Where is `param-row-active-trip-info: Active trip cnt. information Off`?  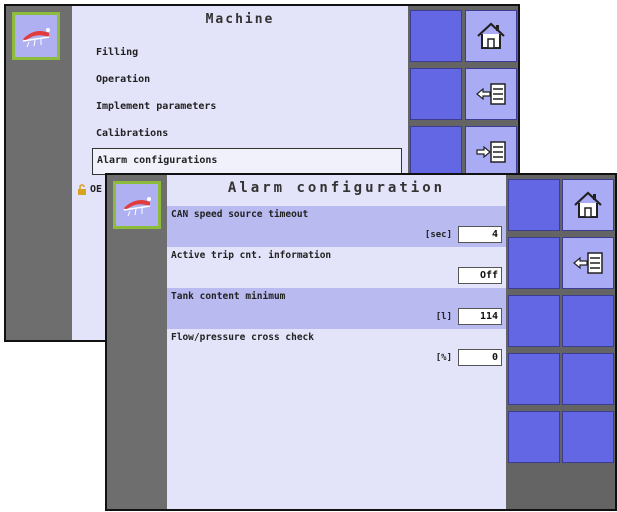
param-row-active-trip-info: Active trip cnt. information Off is located at coordinates (336, 267).